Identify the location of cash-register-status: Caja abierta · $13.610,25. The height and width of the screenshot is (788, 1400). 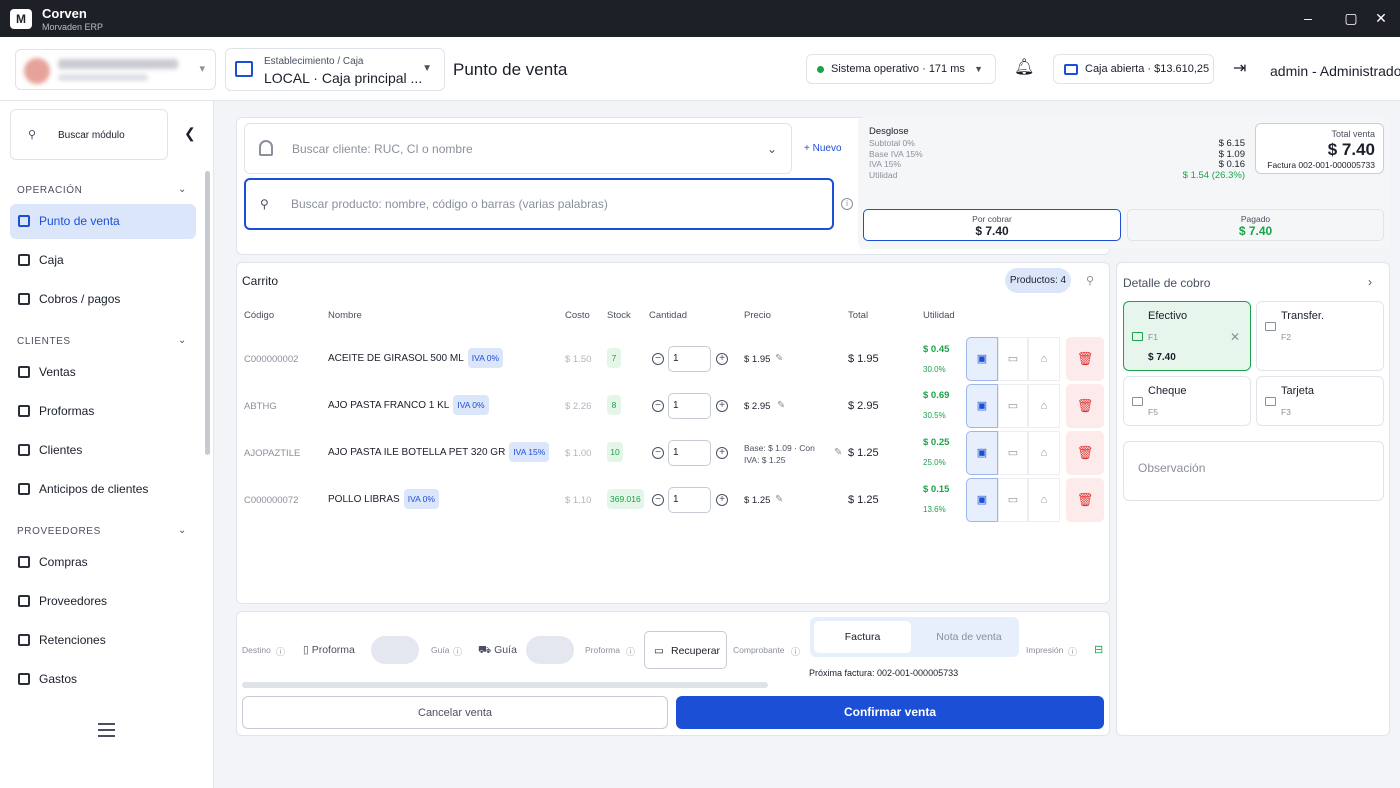
(1133, 69).